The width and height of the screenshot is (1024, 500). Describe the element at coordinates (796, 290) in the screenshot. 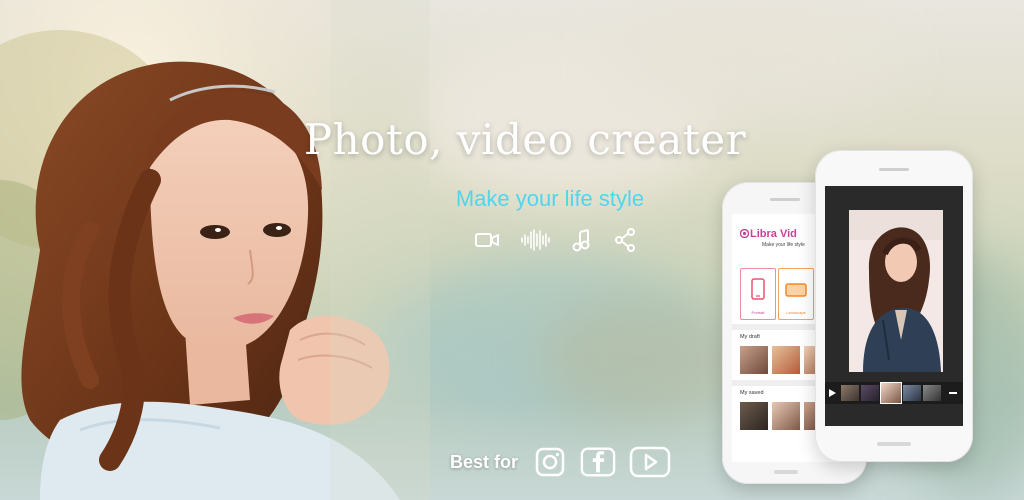

I see `landscape-phone-icon` at that location.